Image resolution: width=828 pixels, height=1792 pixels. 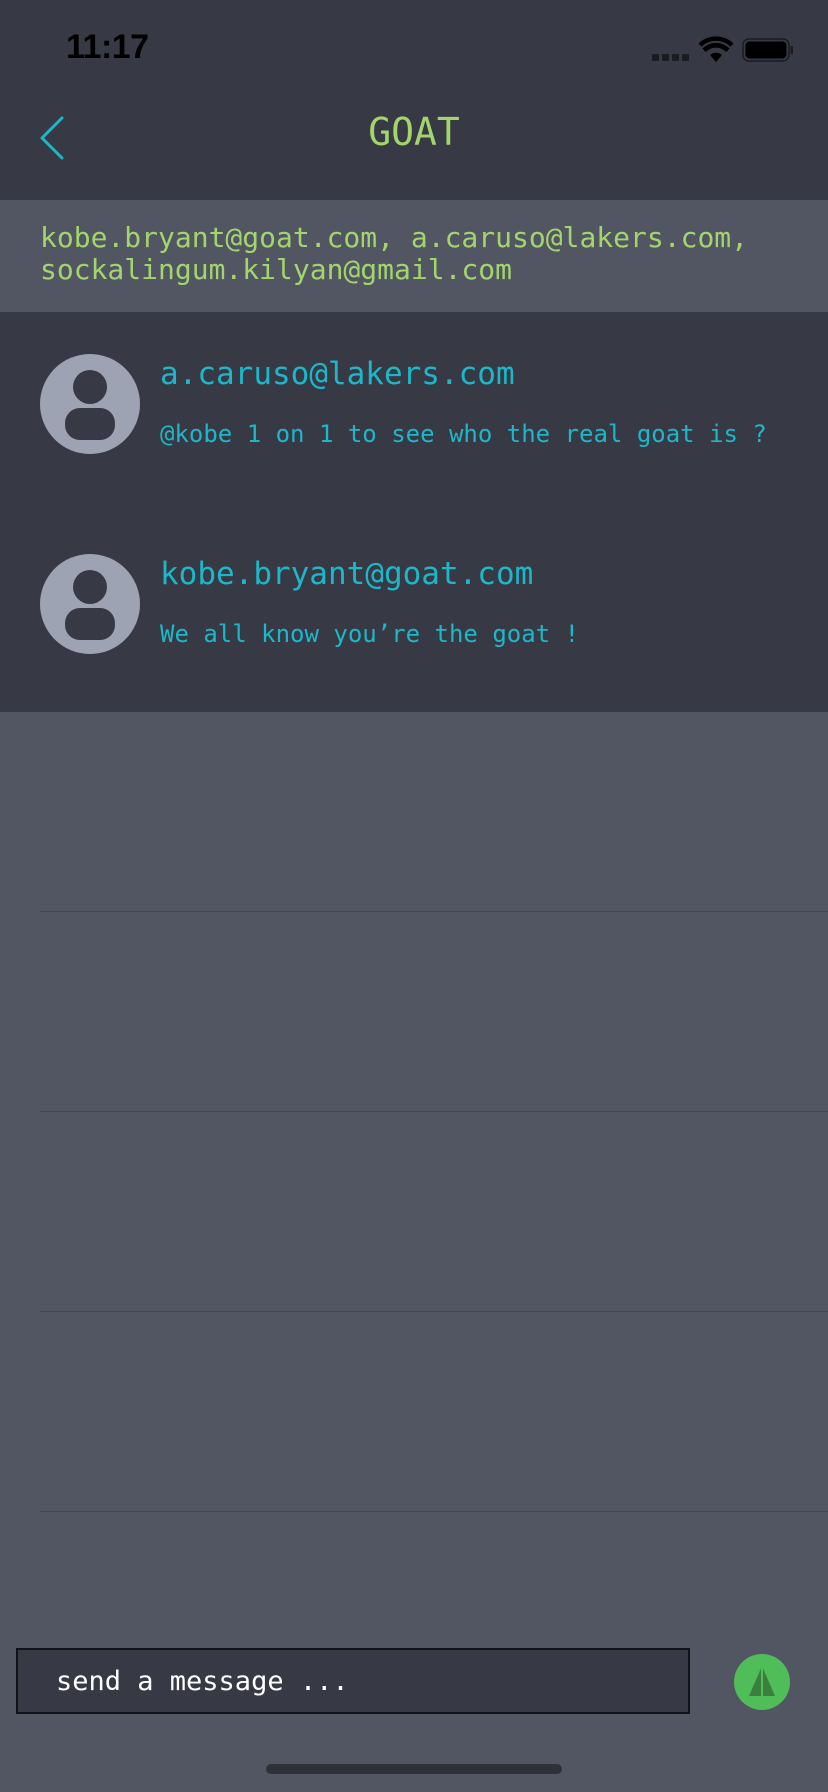 I want to click on send-arrow-icon, so click(x=762, y=1681).